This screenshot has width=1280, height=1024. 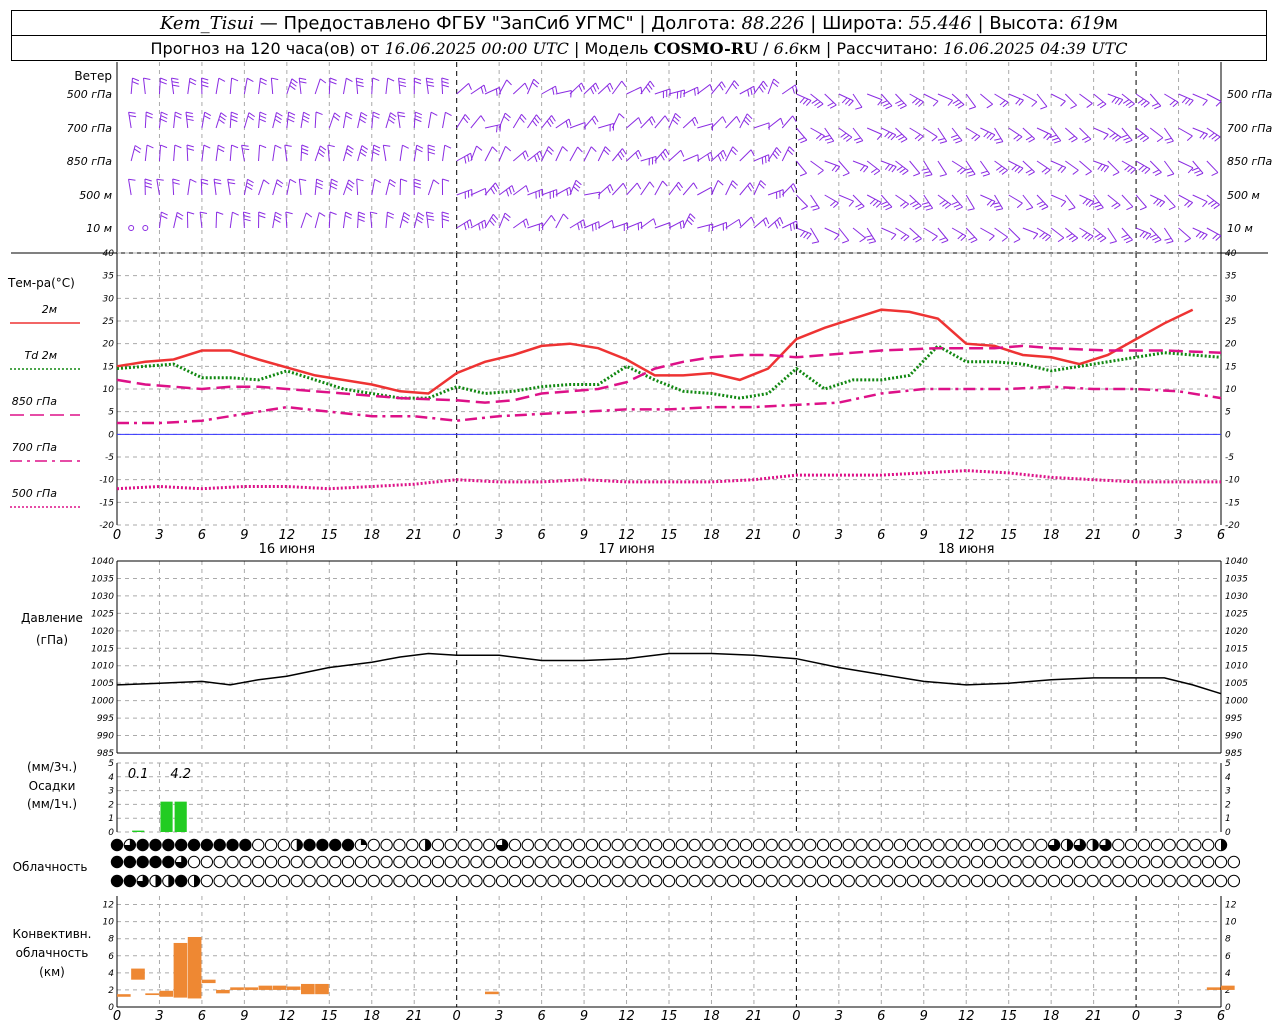 I want to click on temp-tick-right: -10, so click(x=1232, y=481).